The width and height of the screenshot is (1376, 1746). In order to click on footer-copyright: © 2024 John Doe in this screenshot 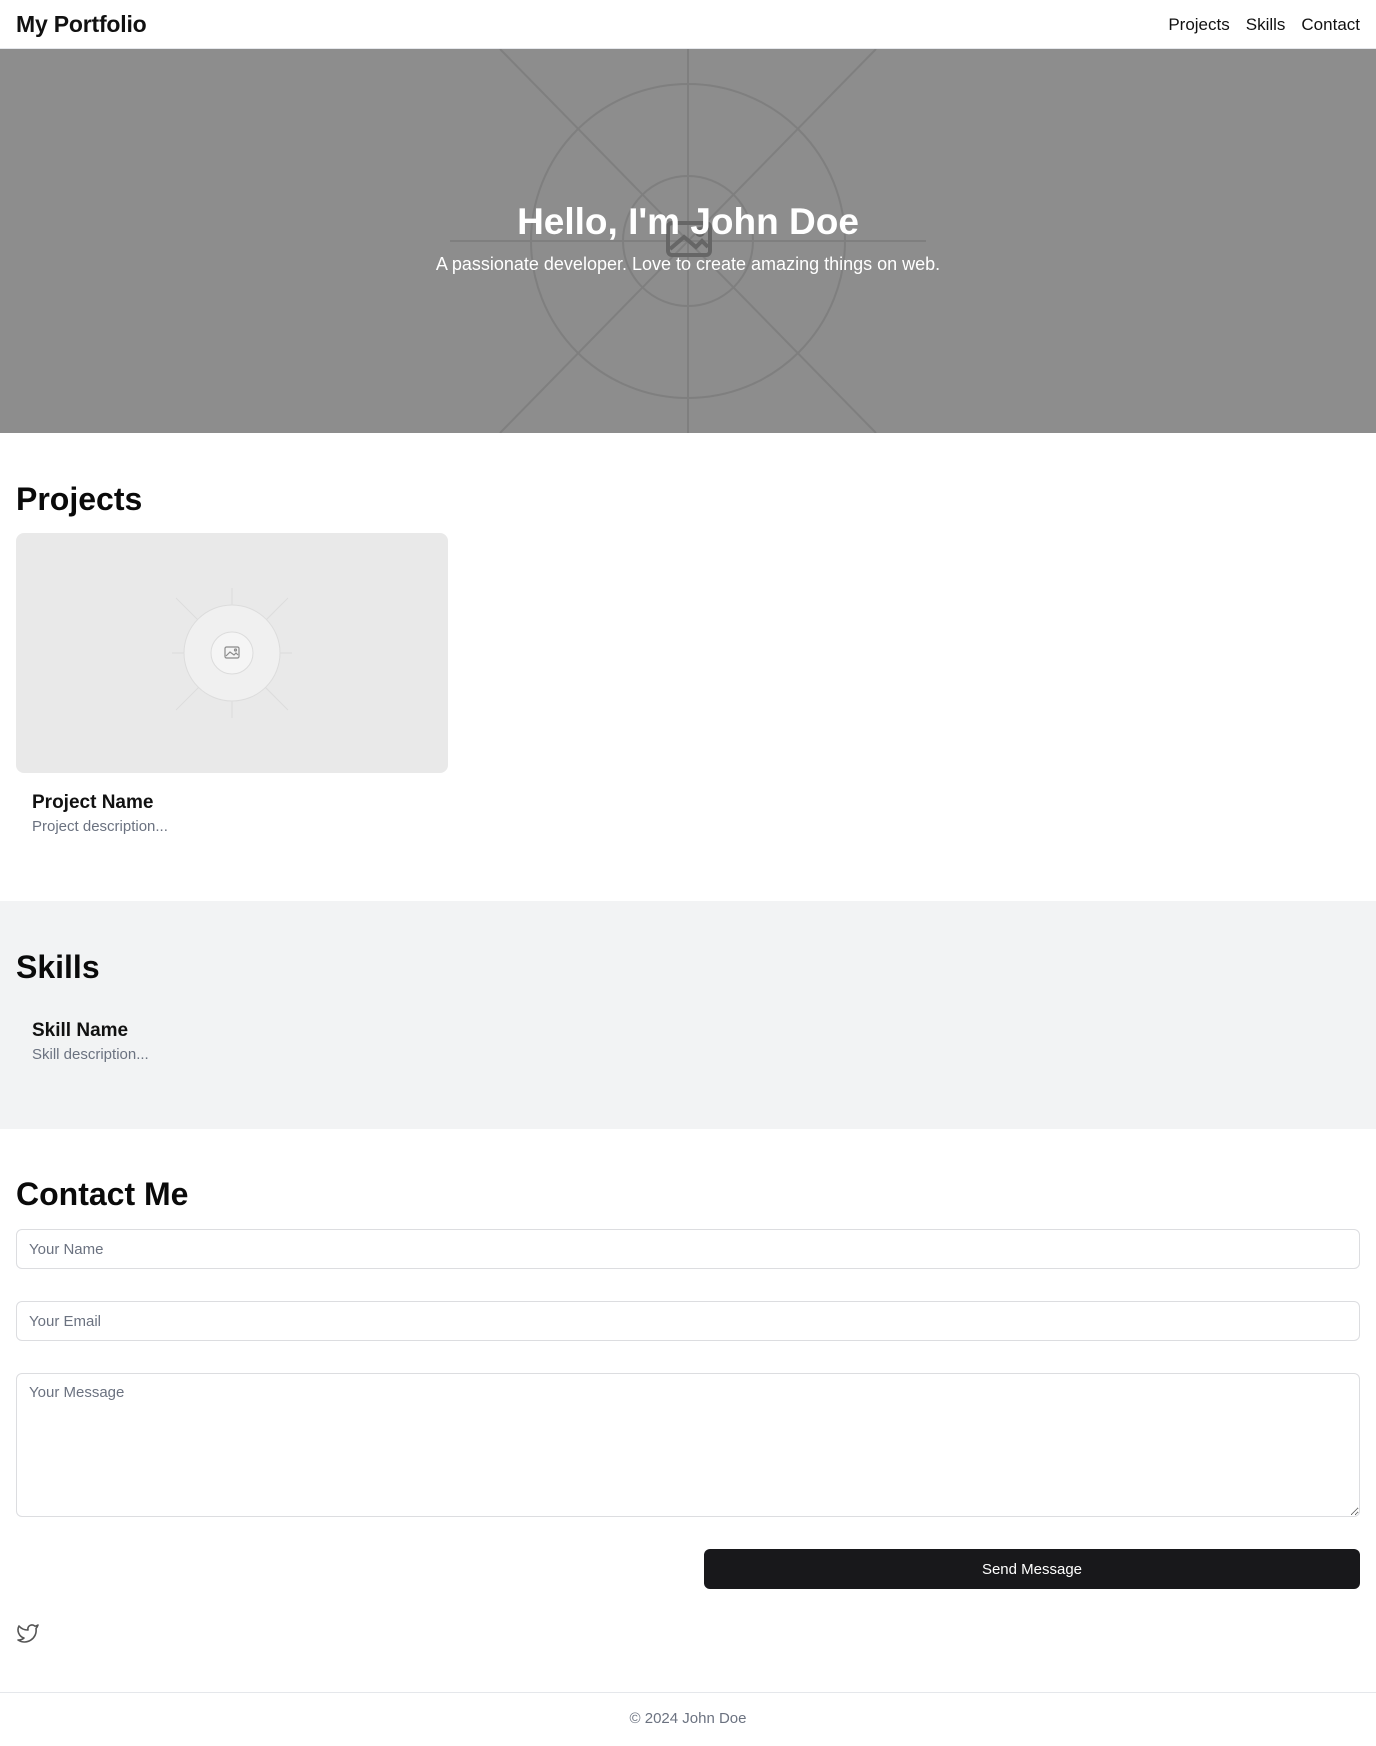, I will do `click(688, 1718)`.